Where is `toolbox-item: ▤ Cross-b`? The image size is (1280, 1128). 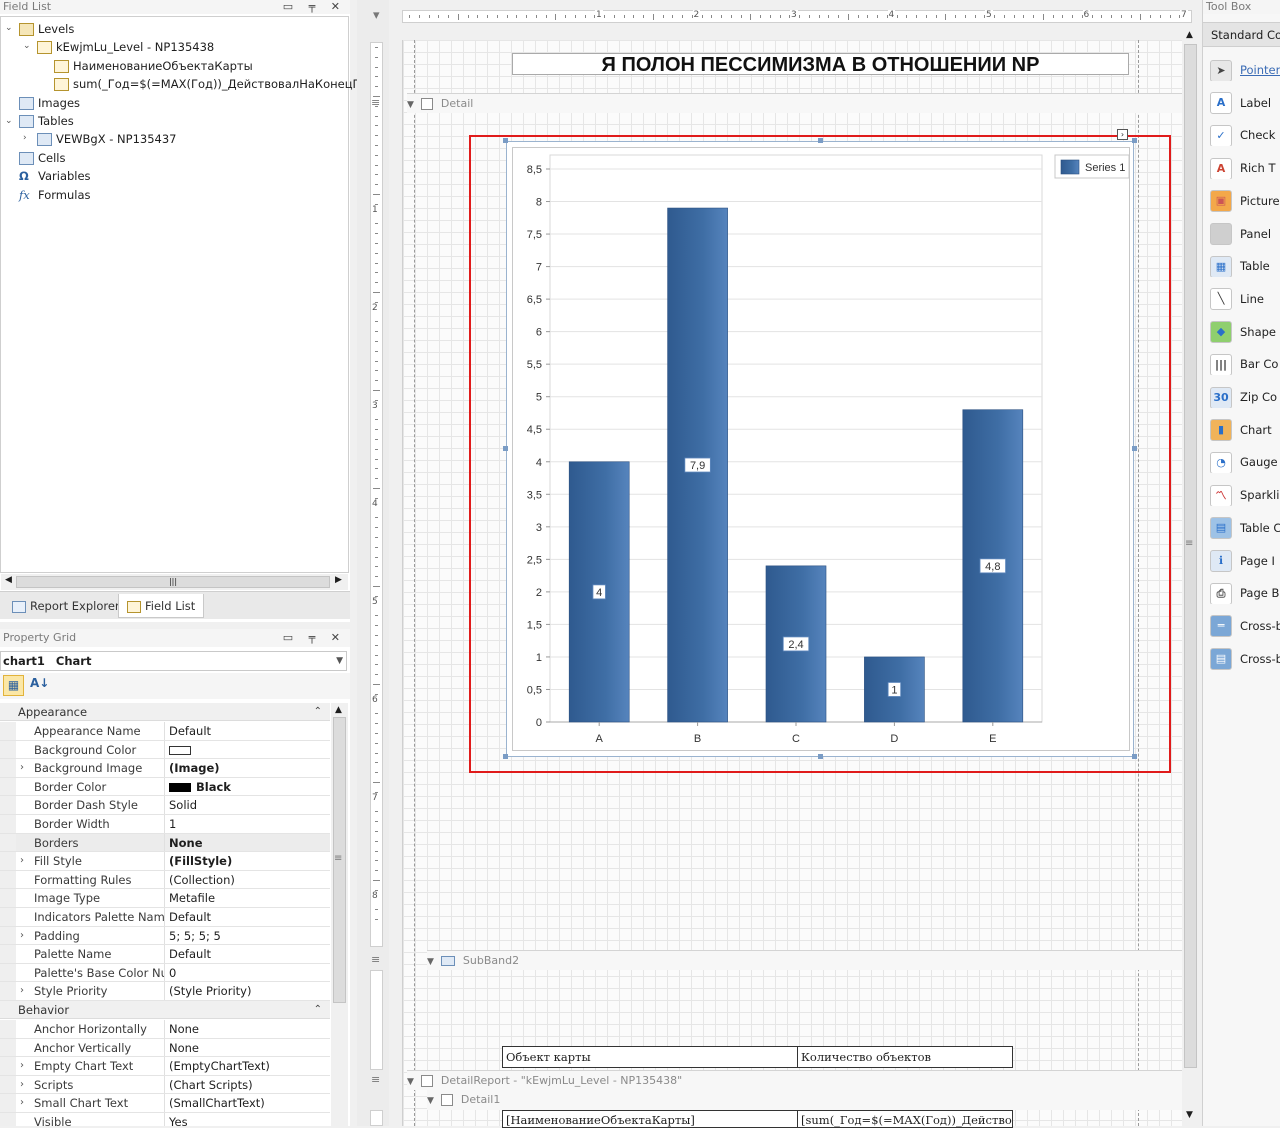 toolbox-item: ▤ Cross-b is located at coordinates (1245, 659).